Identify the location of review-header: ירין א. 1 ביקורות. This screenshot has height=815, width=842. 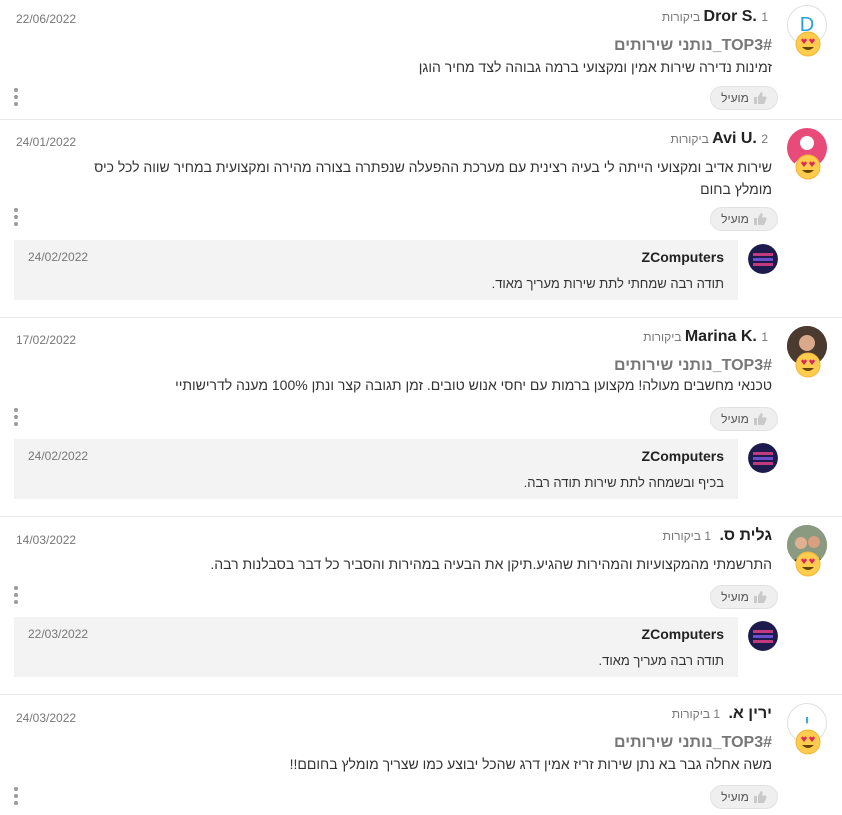
(722, 714).